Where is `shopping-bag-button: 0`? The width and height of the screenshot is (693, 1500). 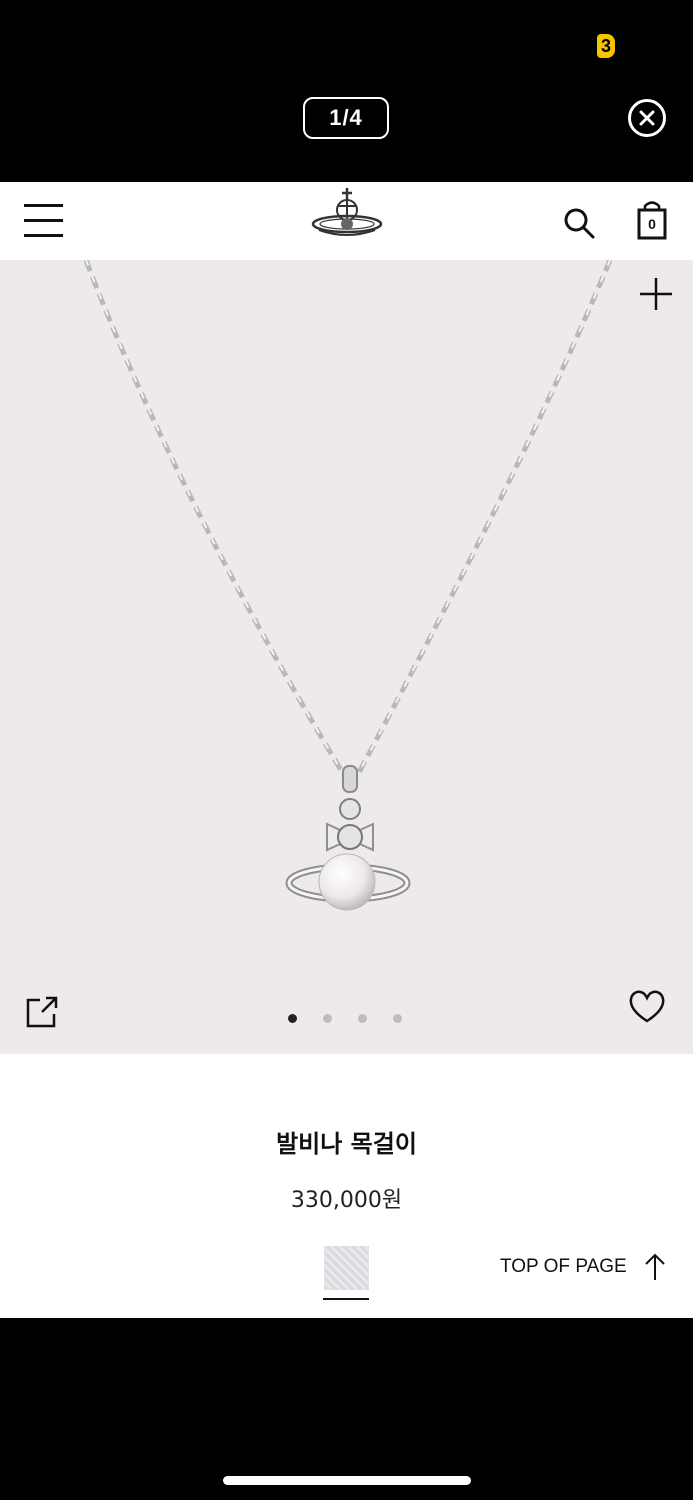
shopping-bag-button: 0 is located at coordinates (652, 221).